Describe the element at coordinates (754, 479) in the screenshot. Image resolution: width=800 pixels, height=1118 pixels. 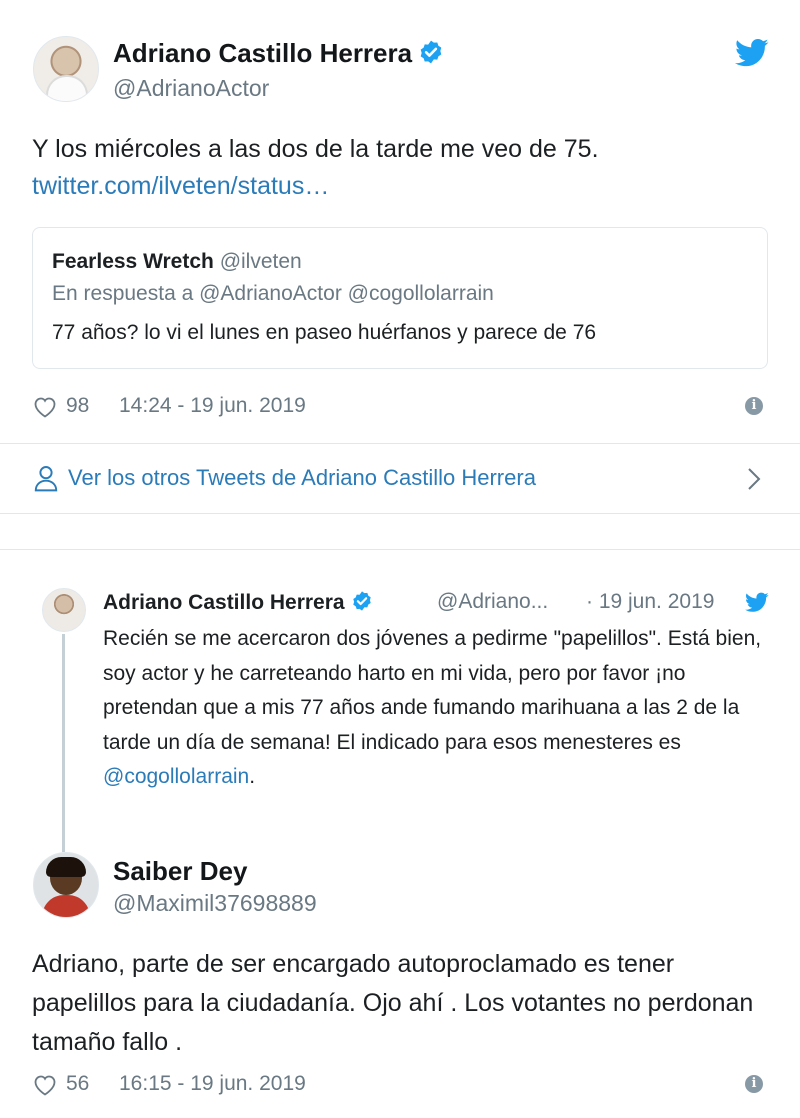
I see `chevron-right-icon` at that location.